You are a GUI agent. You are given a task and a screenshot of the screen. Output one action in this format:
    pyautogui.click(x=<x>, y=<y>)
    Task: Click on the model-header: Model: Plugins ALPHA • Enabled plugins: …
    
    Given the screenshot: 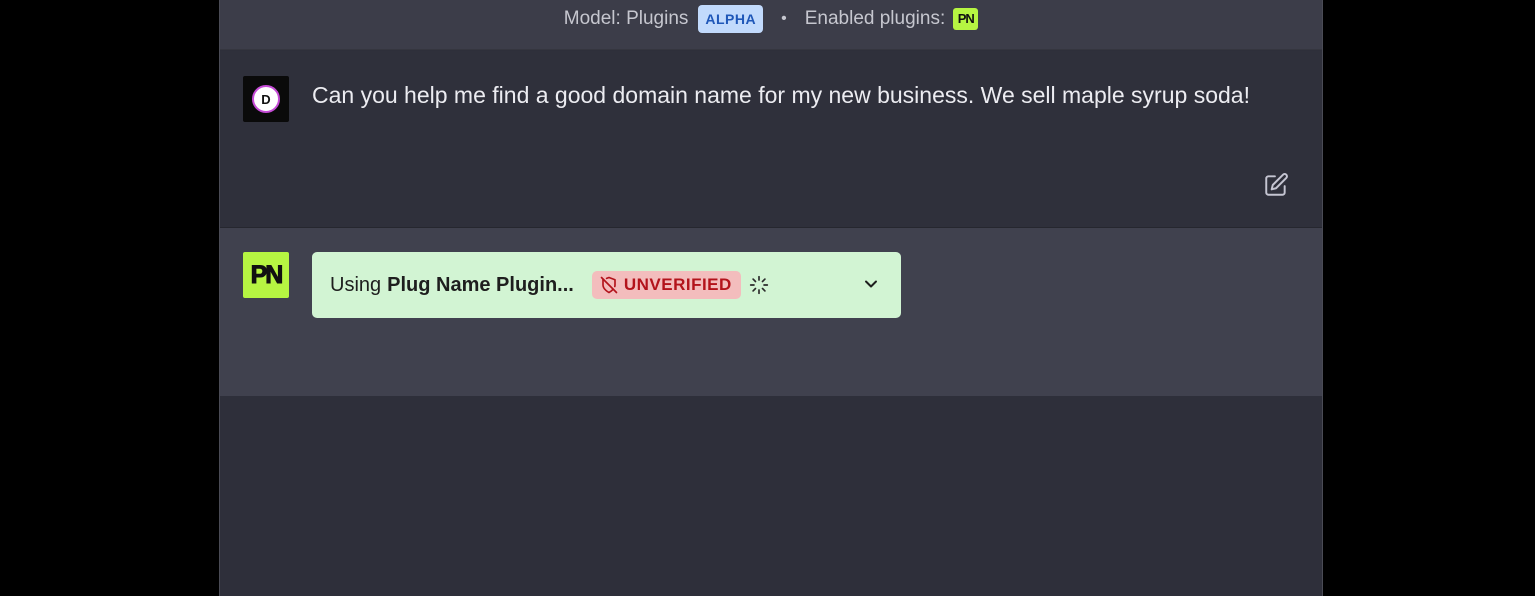 What is the action you would take?
    pyautogui.click(x=771, y=25)
    